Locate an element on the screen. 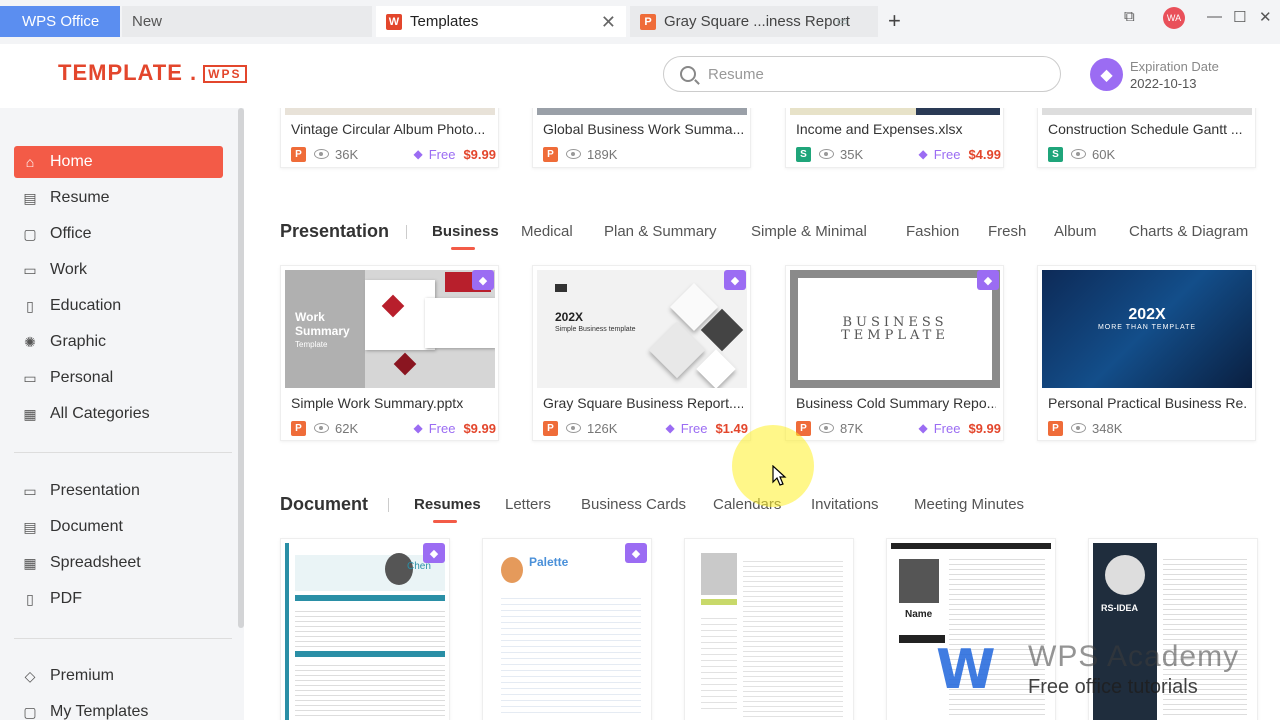 The image size is (1280, 728). separator is located at coordinates (406, 232).